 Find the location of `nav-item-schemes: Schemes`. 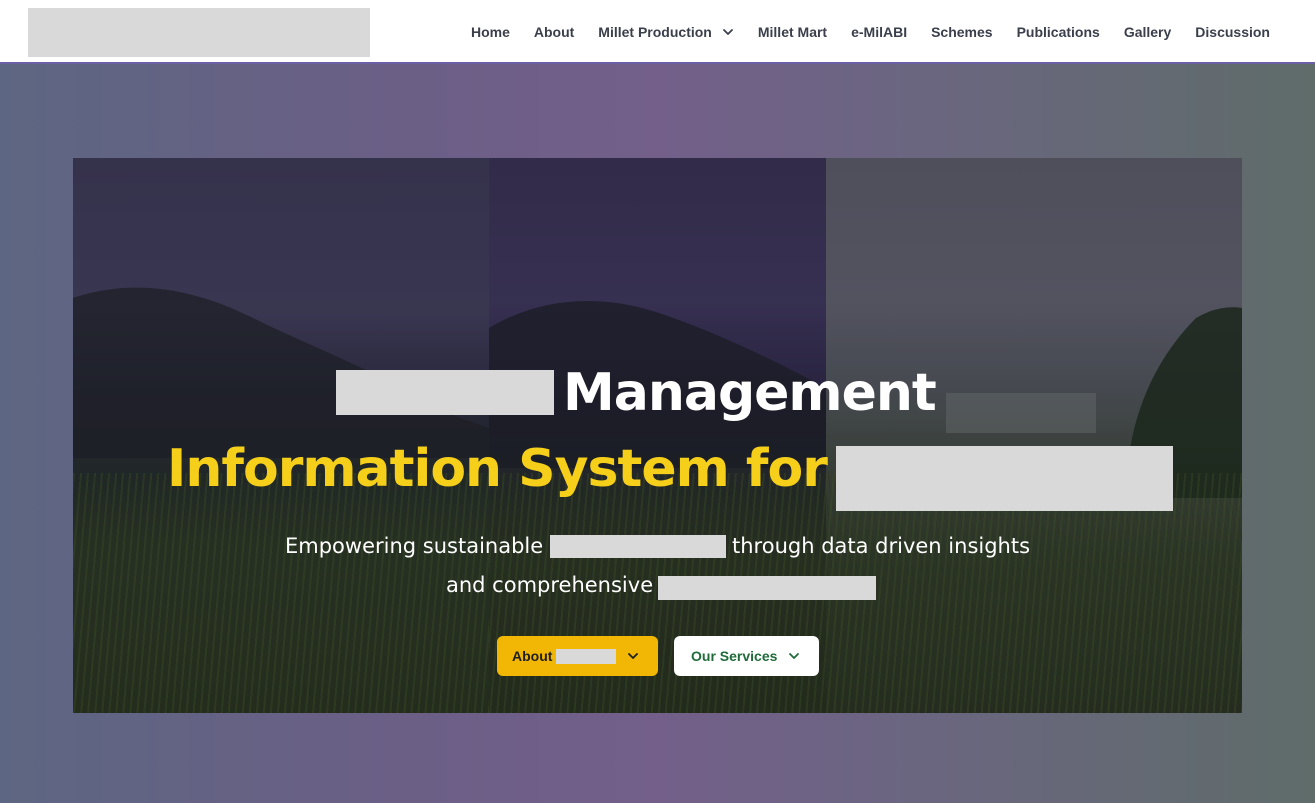

nav-item-schemes: Schemes is located at coordinates (961, 32).